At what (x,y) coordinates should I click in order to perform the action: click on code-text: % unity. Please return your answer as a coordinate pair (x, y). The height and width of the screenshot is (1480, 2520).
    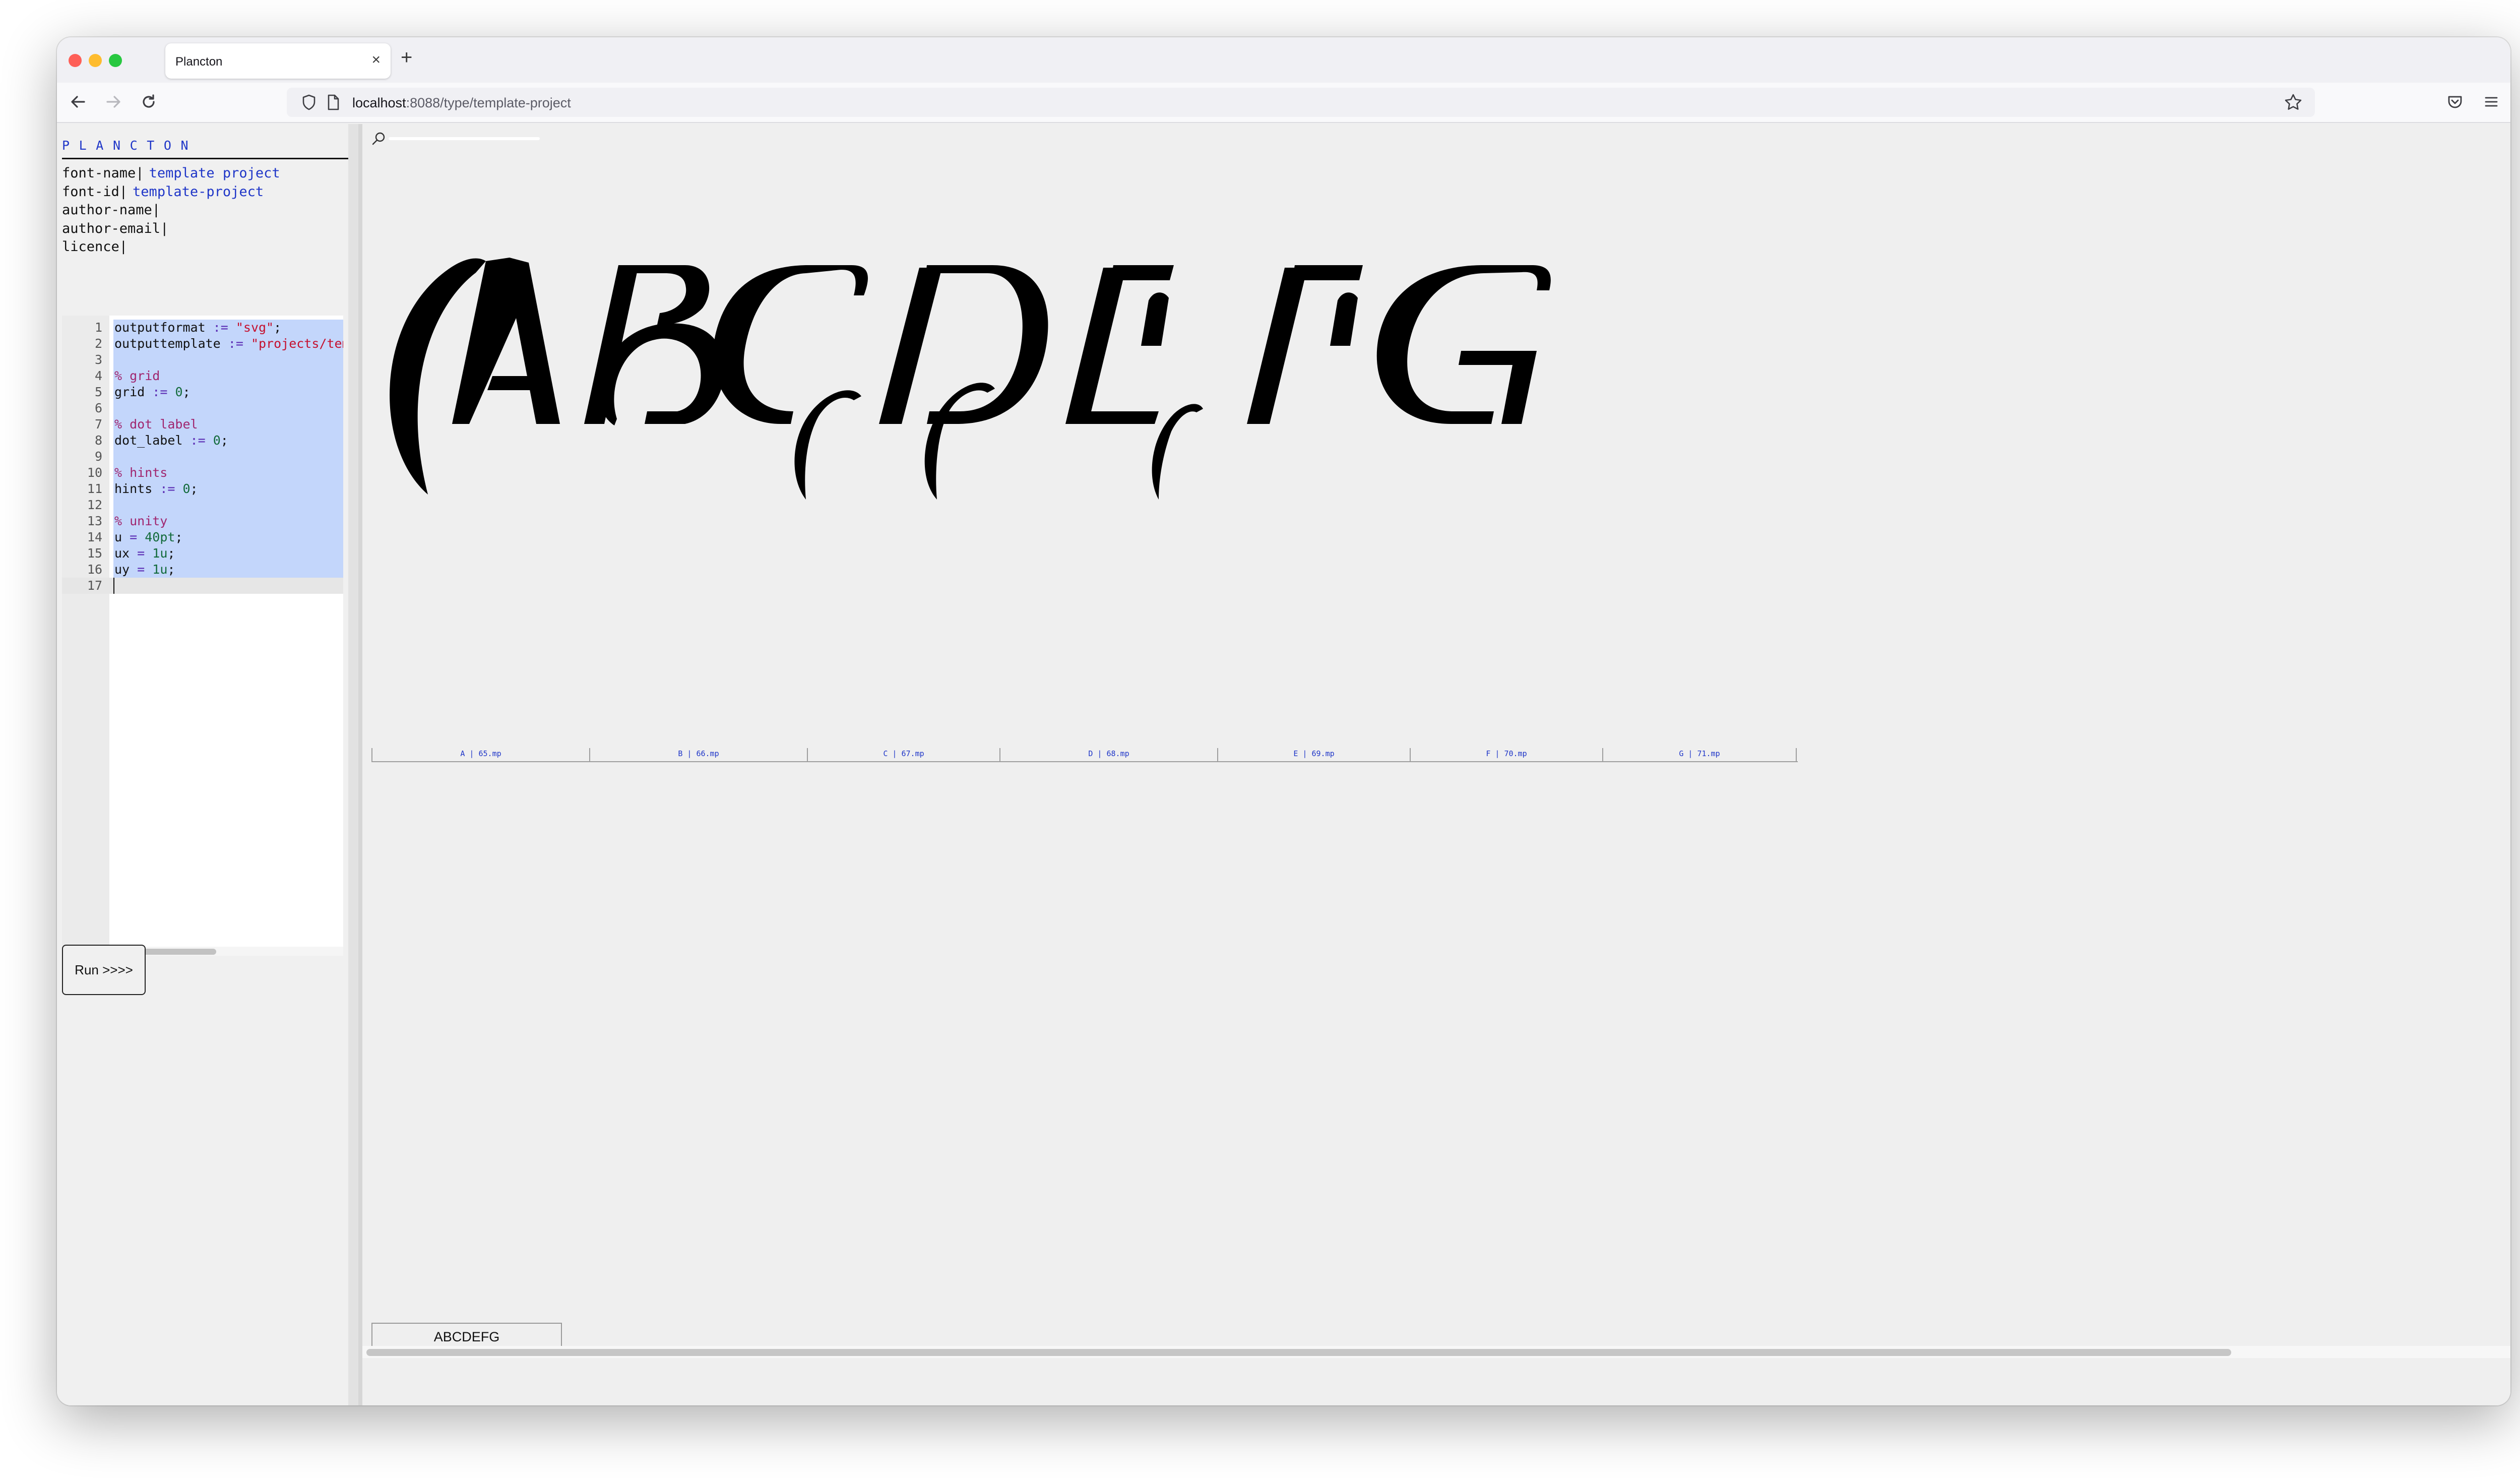
    Looking at the image, I should click on (228, 521).